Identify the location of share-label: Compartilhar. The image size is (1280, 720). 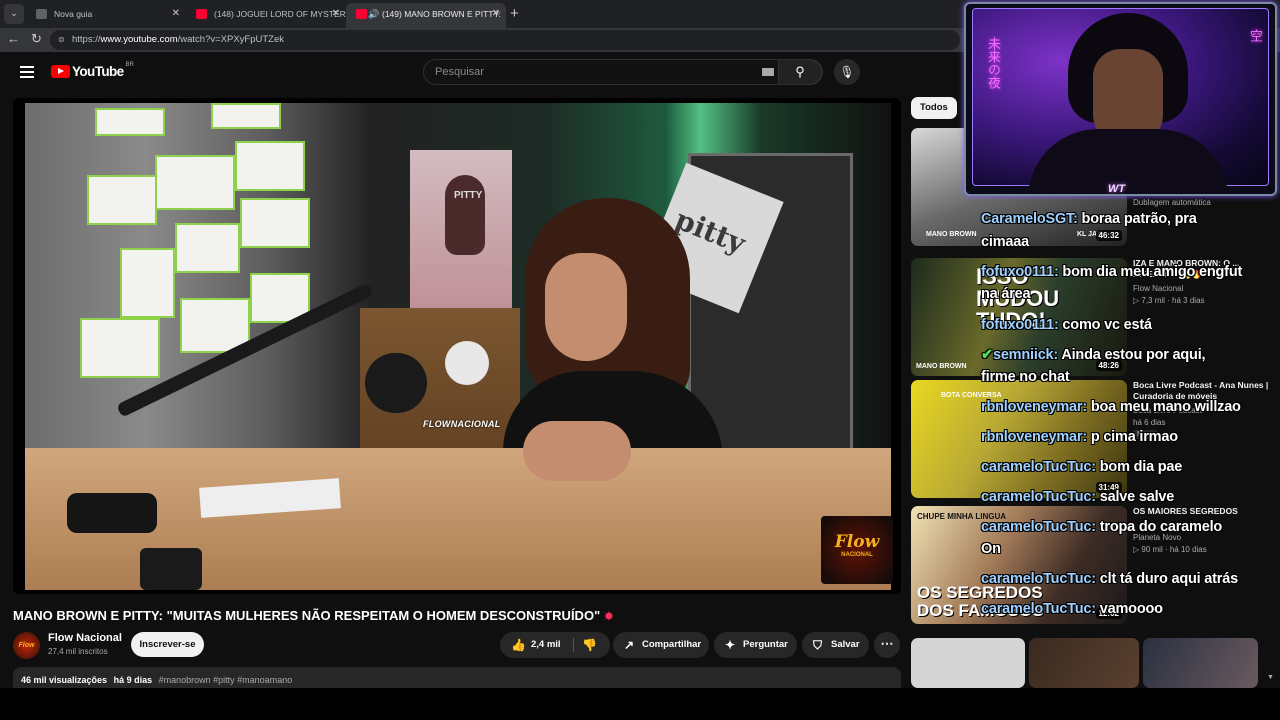
(672, 644).